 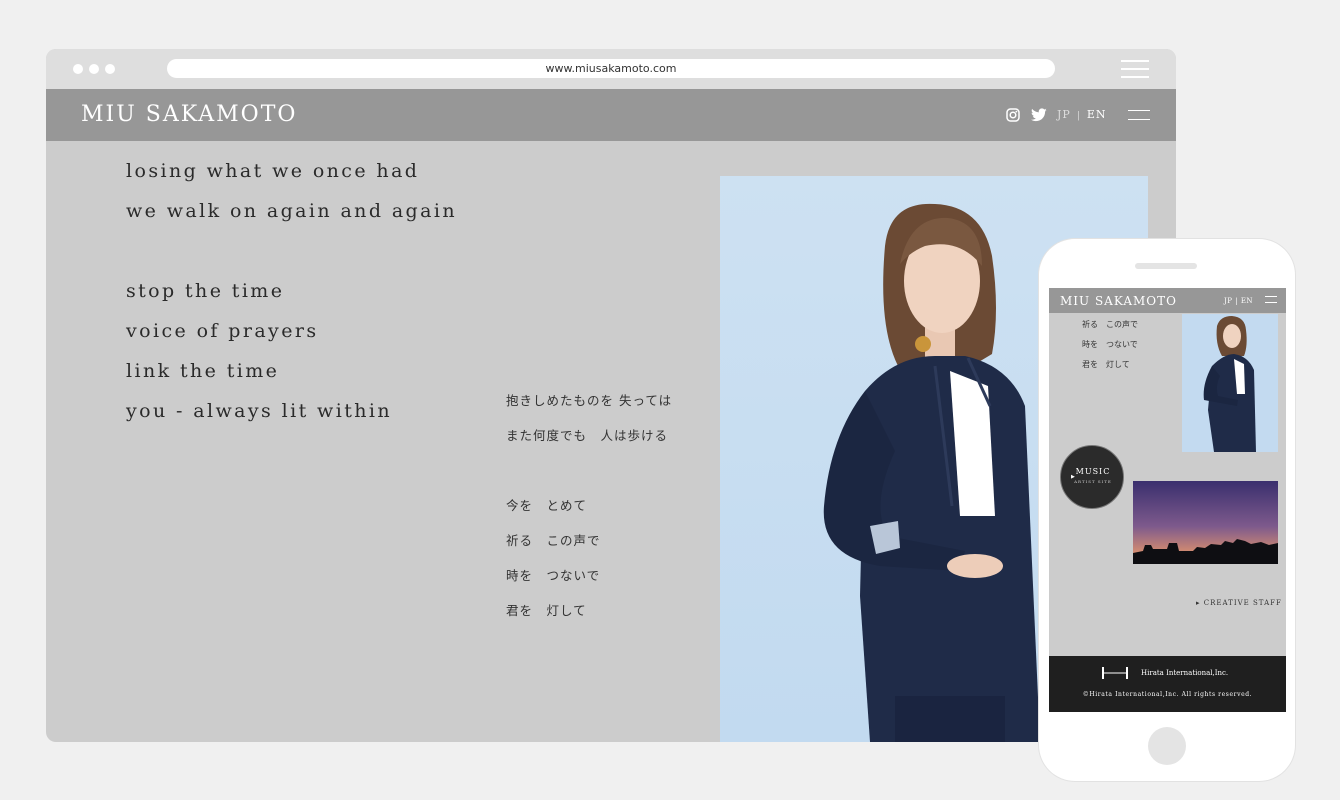 I want to click on mobile-lyric-line: 時を つないで, so click(x=1110, y=344).